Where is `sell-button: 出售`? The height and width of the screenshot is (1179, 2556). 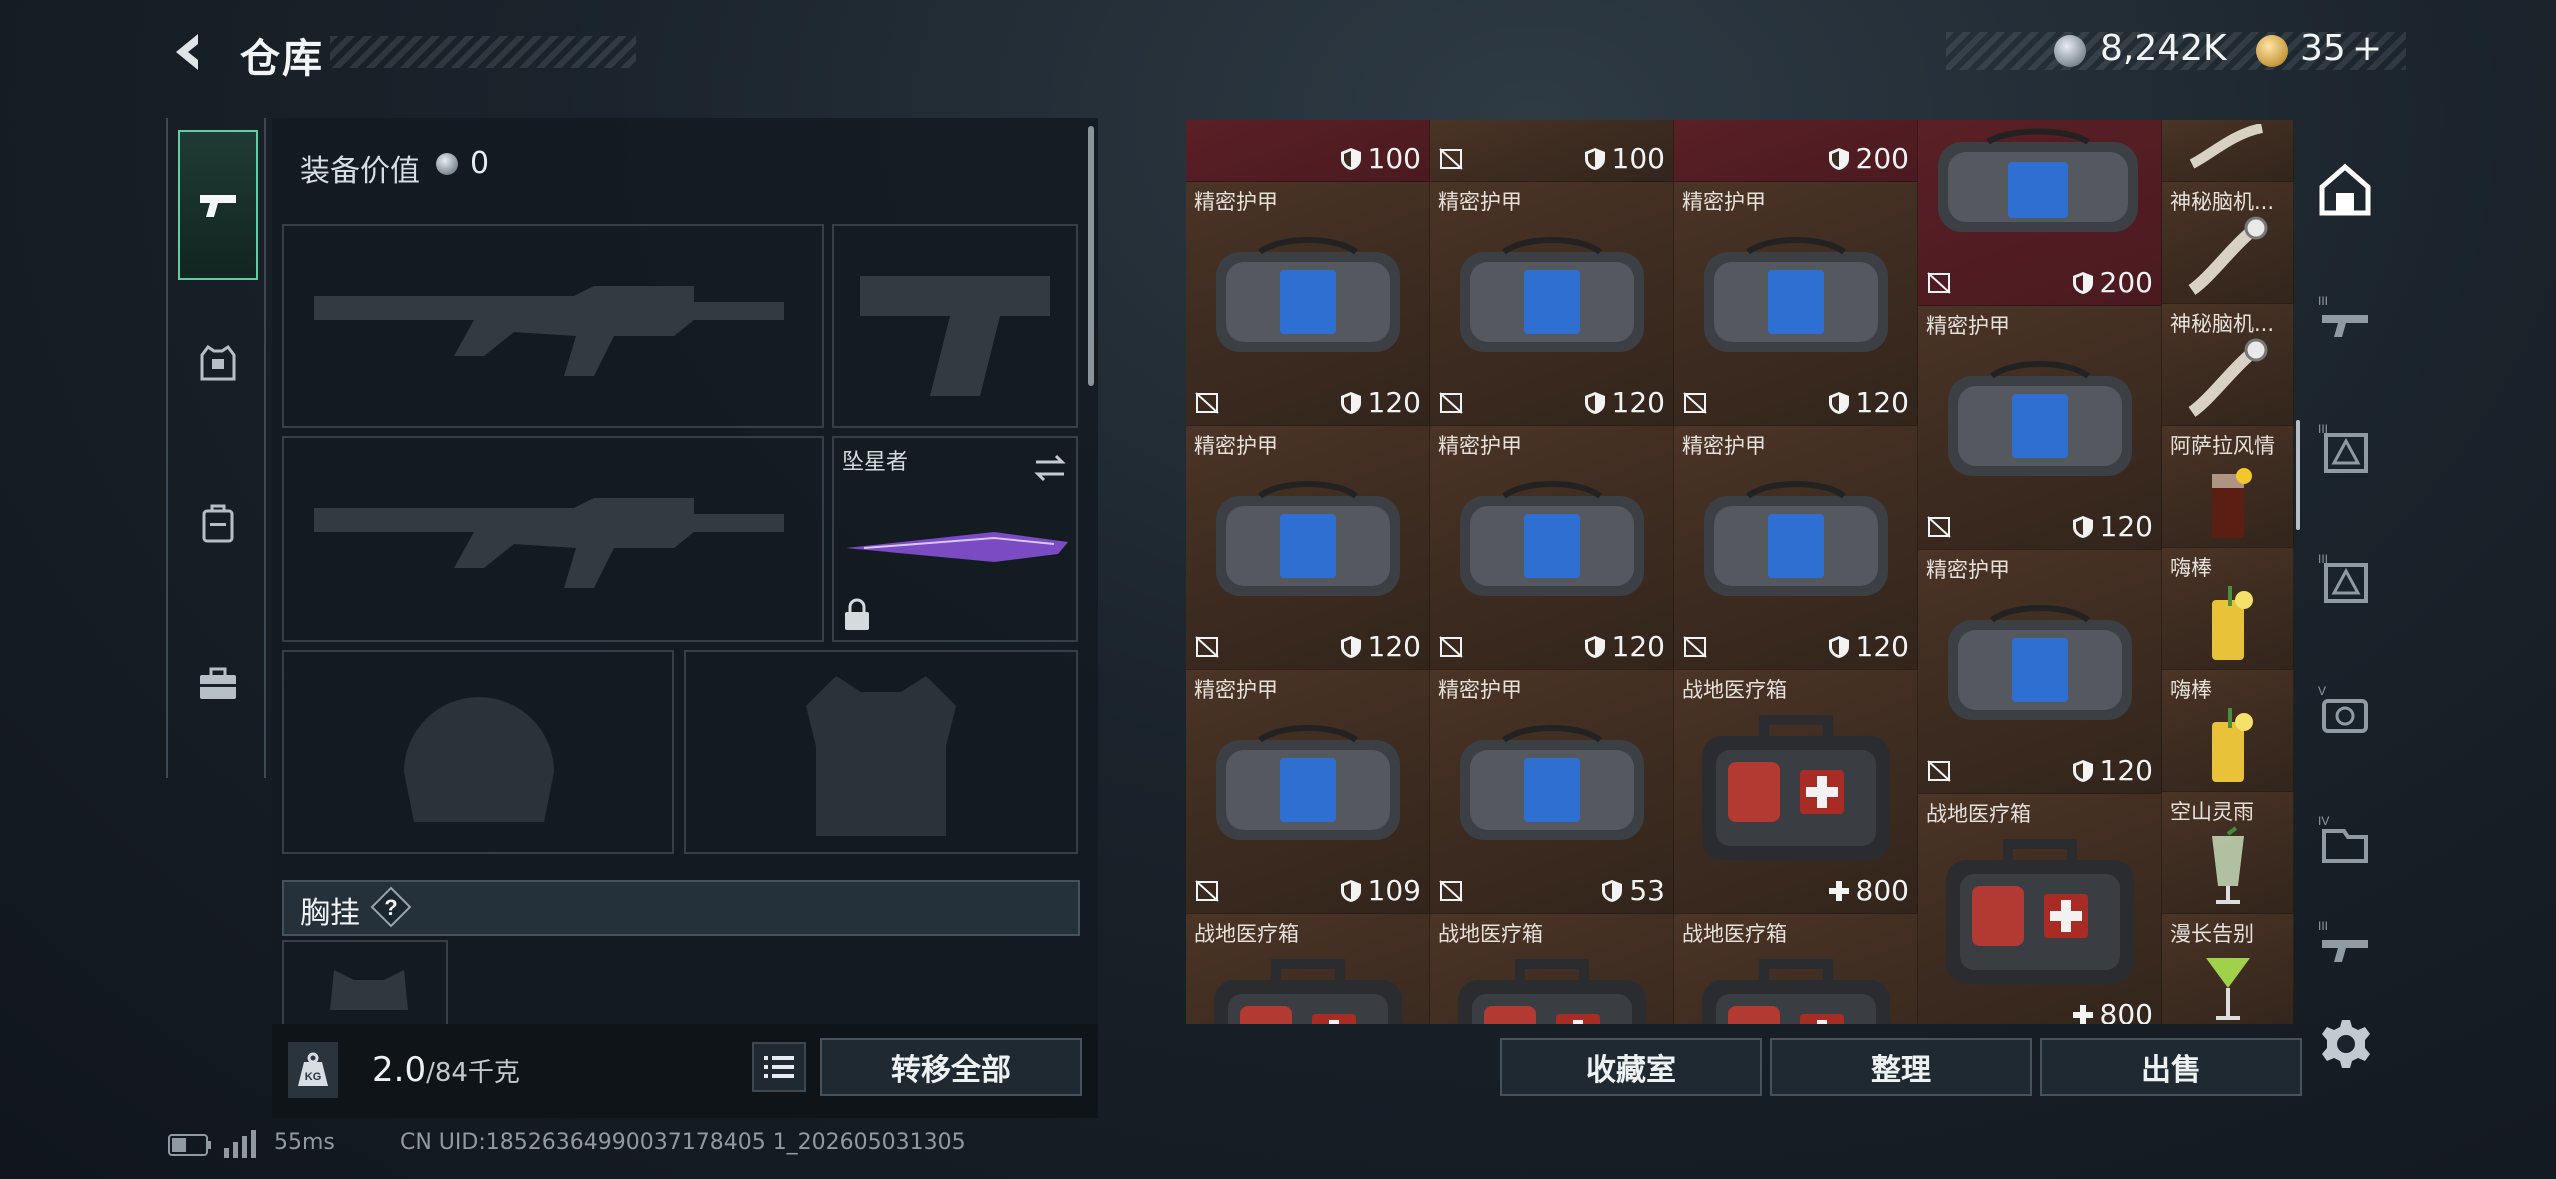 sell-button: 出售 is located at coordinates (2171, 1067).